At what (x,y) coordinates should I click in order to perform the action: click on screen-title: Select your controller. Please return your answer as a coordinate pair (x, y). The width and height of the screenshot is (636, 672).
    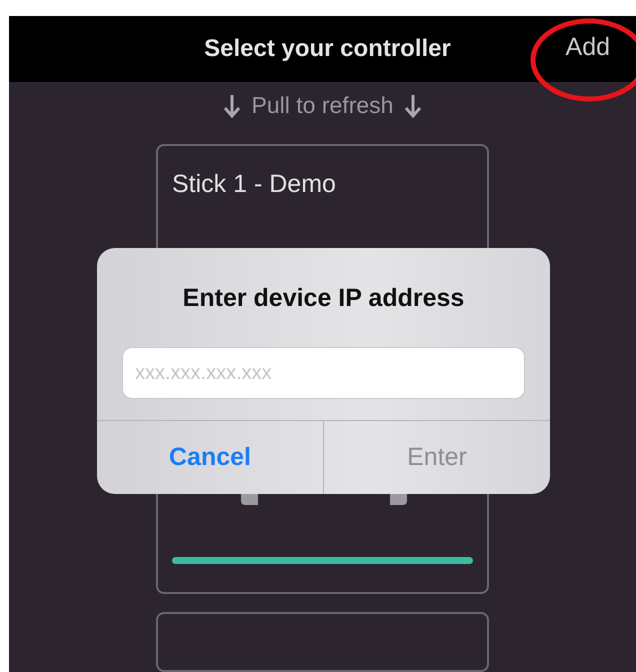
    Looking at the image, I should click on (327, 49).